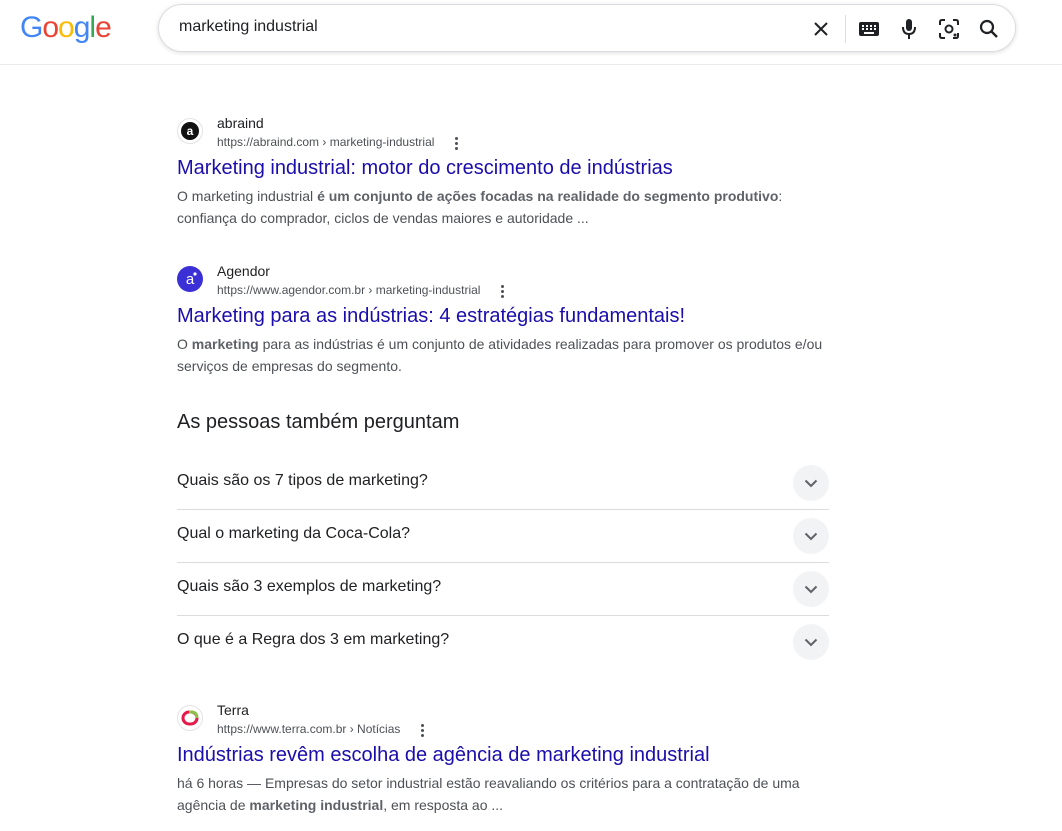 The image size is (1062, 831). What do you see at coordinates (503, 642) in the screenshot?
I see `paa-question: O que é a Regra dos 3 em marketing?` at bounding box center [503, 642].